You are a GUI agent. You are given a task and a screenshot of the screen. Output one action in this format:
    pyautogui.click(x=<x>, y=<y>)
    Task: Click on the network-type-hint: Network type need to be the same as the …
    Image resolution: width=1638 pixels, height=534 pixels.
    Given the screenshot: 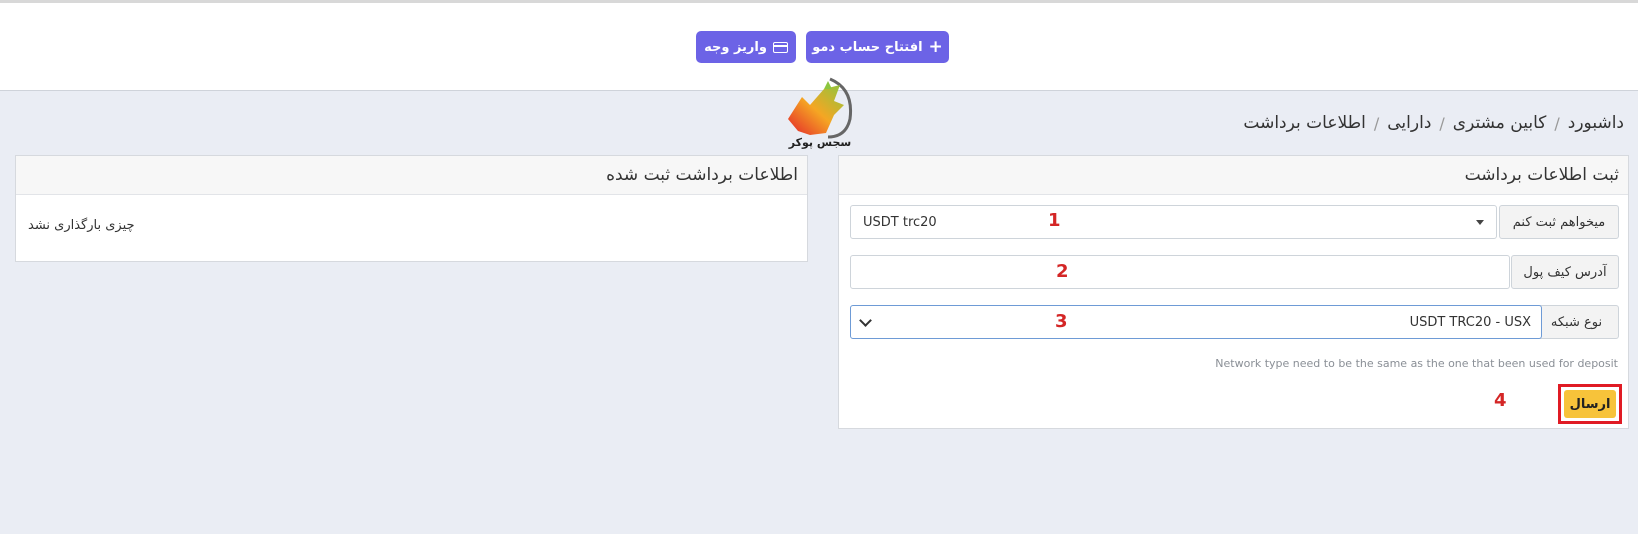 What is the action you would take?
    pyautogui.click(x=1416, y=363)
    